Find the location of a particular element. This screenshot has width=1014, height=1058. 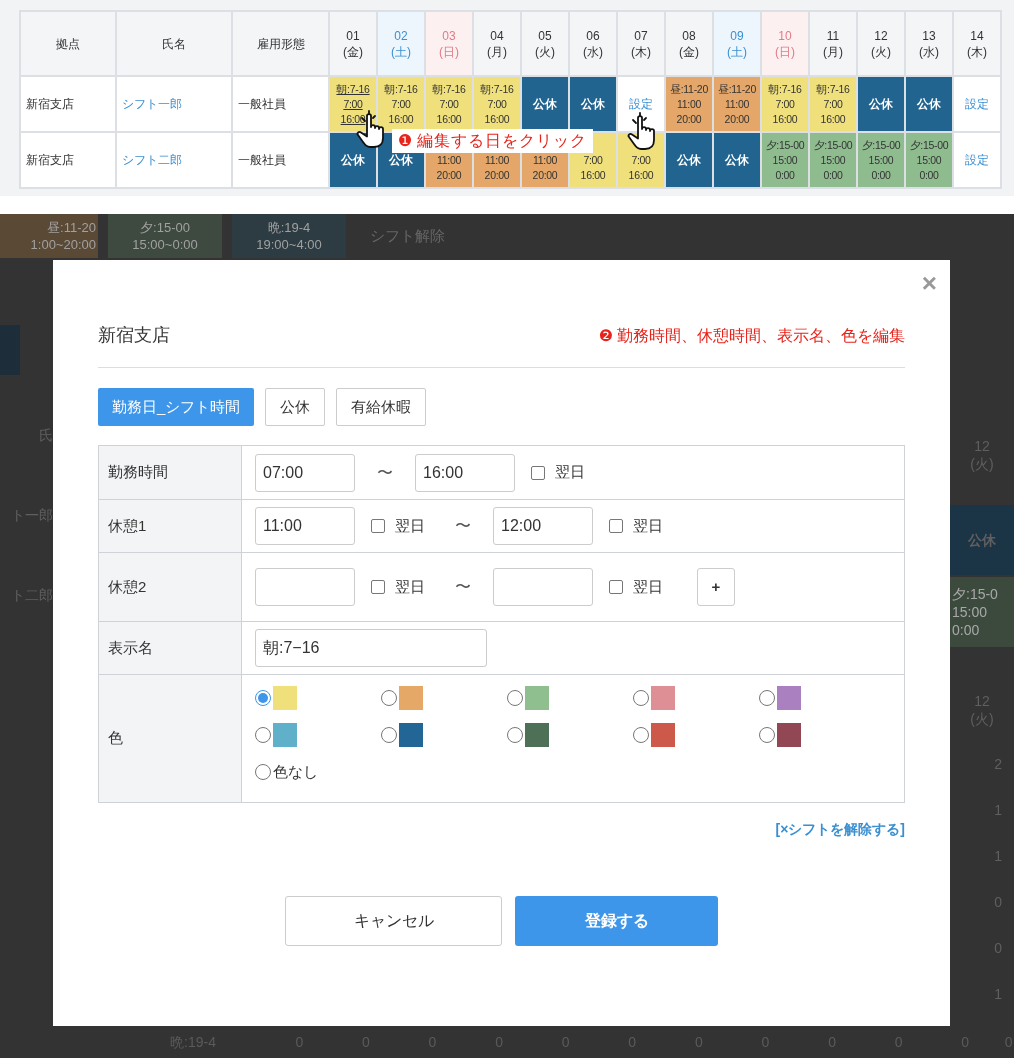

day-header: 11 (月) is located at coordinates (833, 43).